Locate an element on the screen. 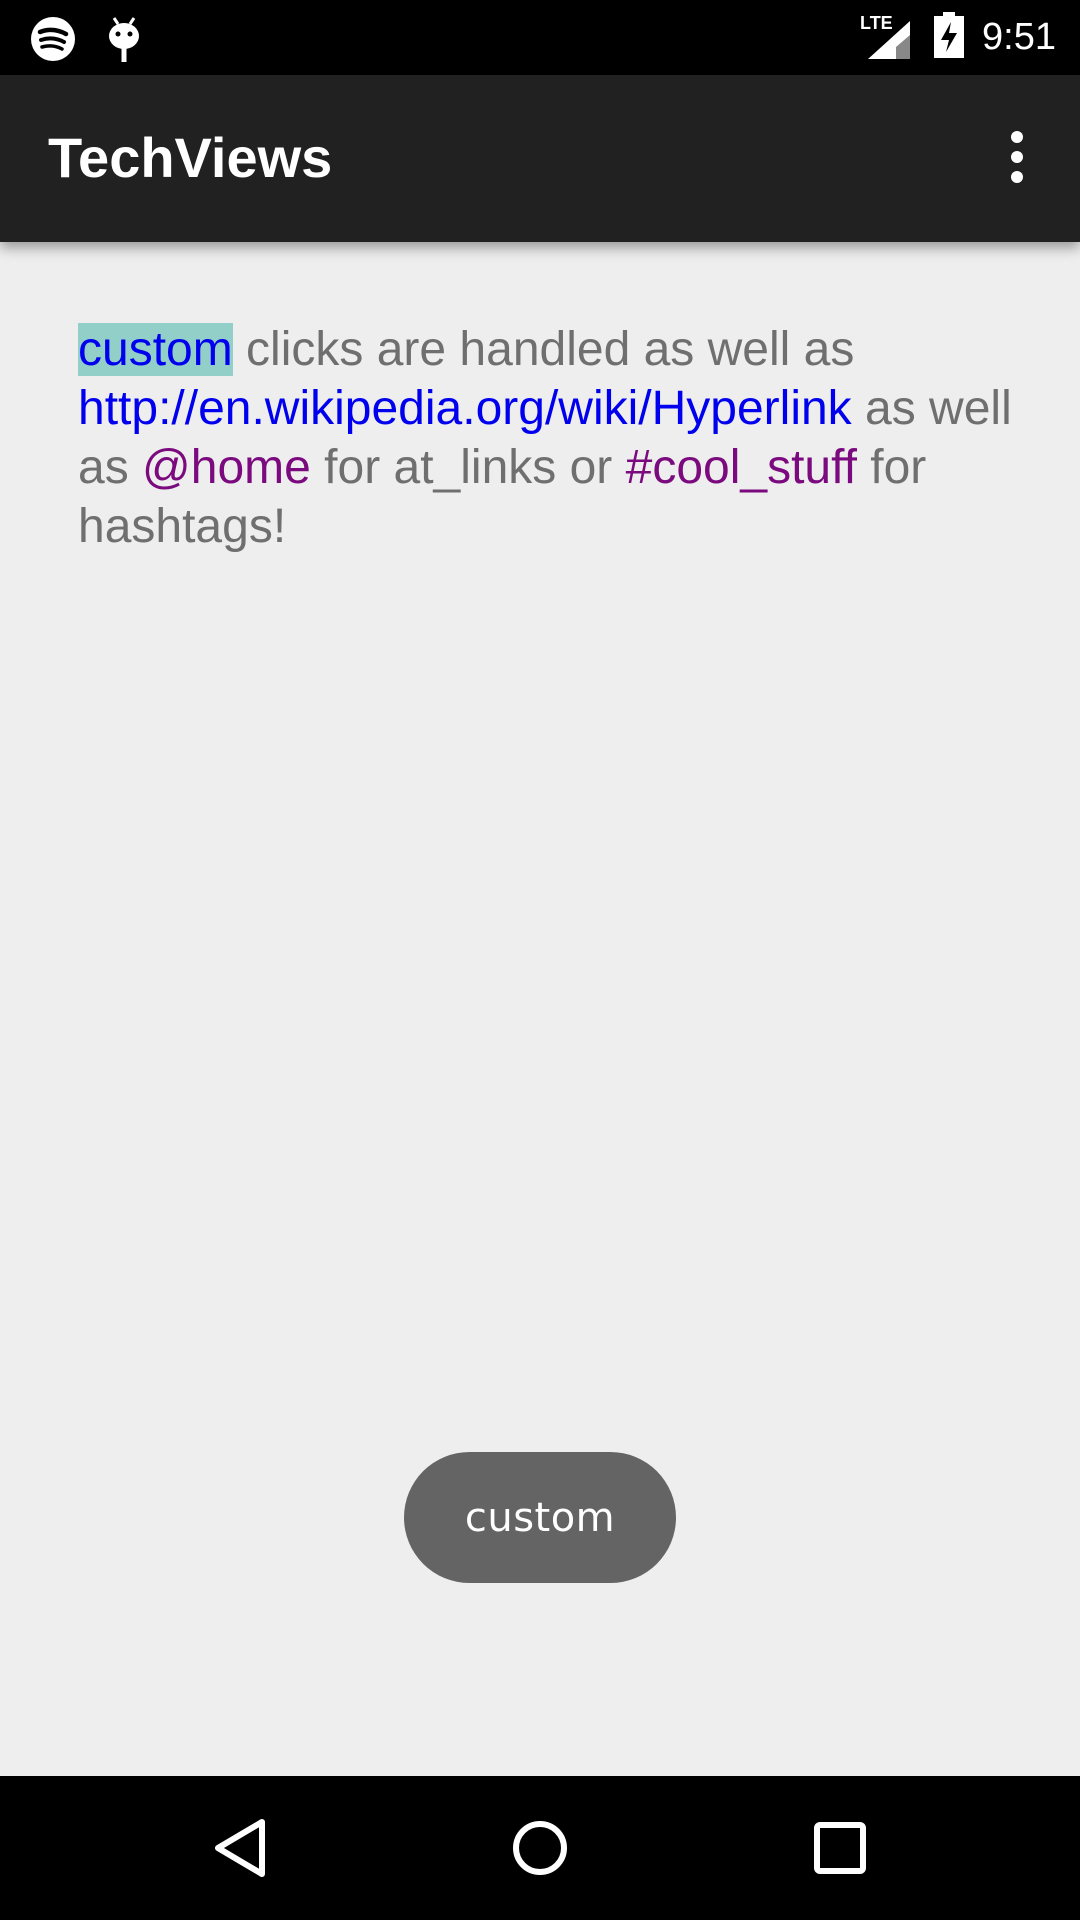 The image size is (1080, 1920). hashtag-link: #cool_stuff is located at coordinates (741, 467).